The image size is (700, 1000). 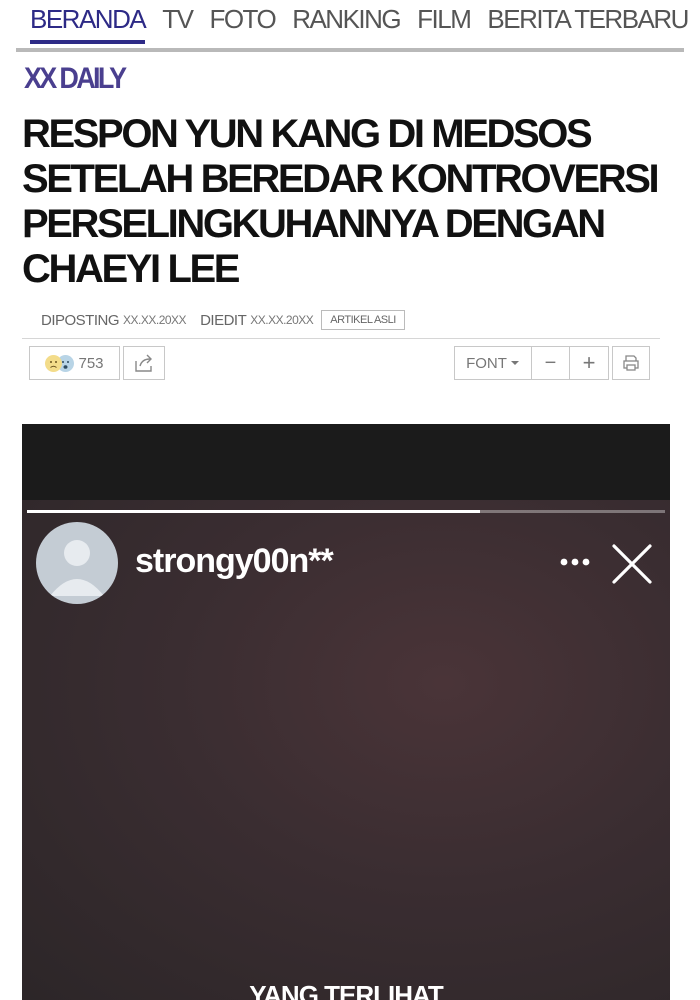 What do you see at coordinates (282, 320) in the screenshot?
I see `edited-date: XX.XX.20XX` at bounding box center [282, 320].